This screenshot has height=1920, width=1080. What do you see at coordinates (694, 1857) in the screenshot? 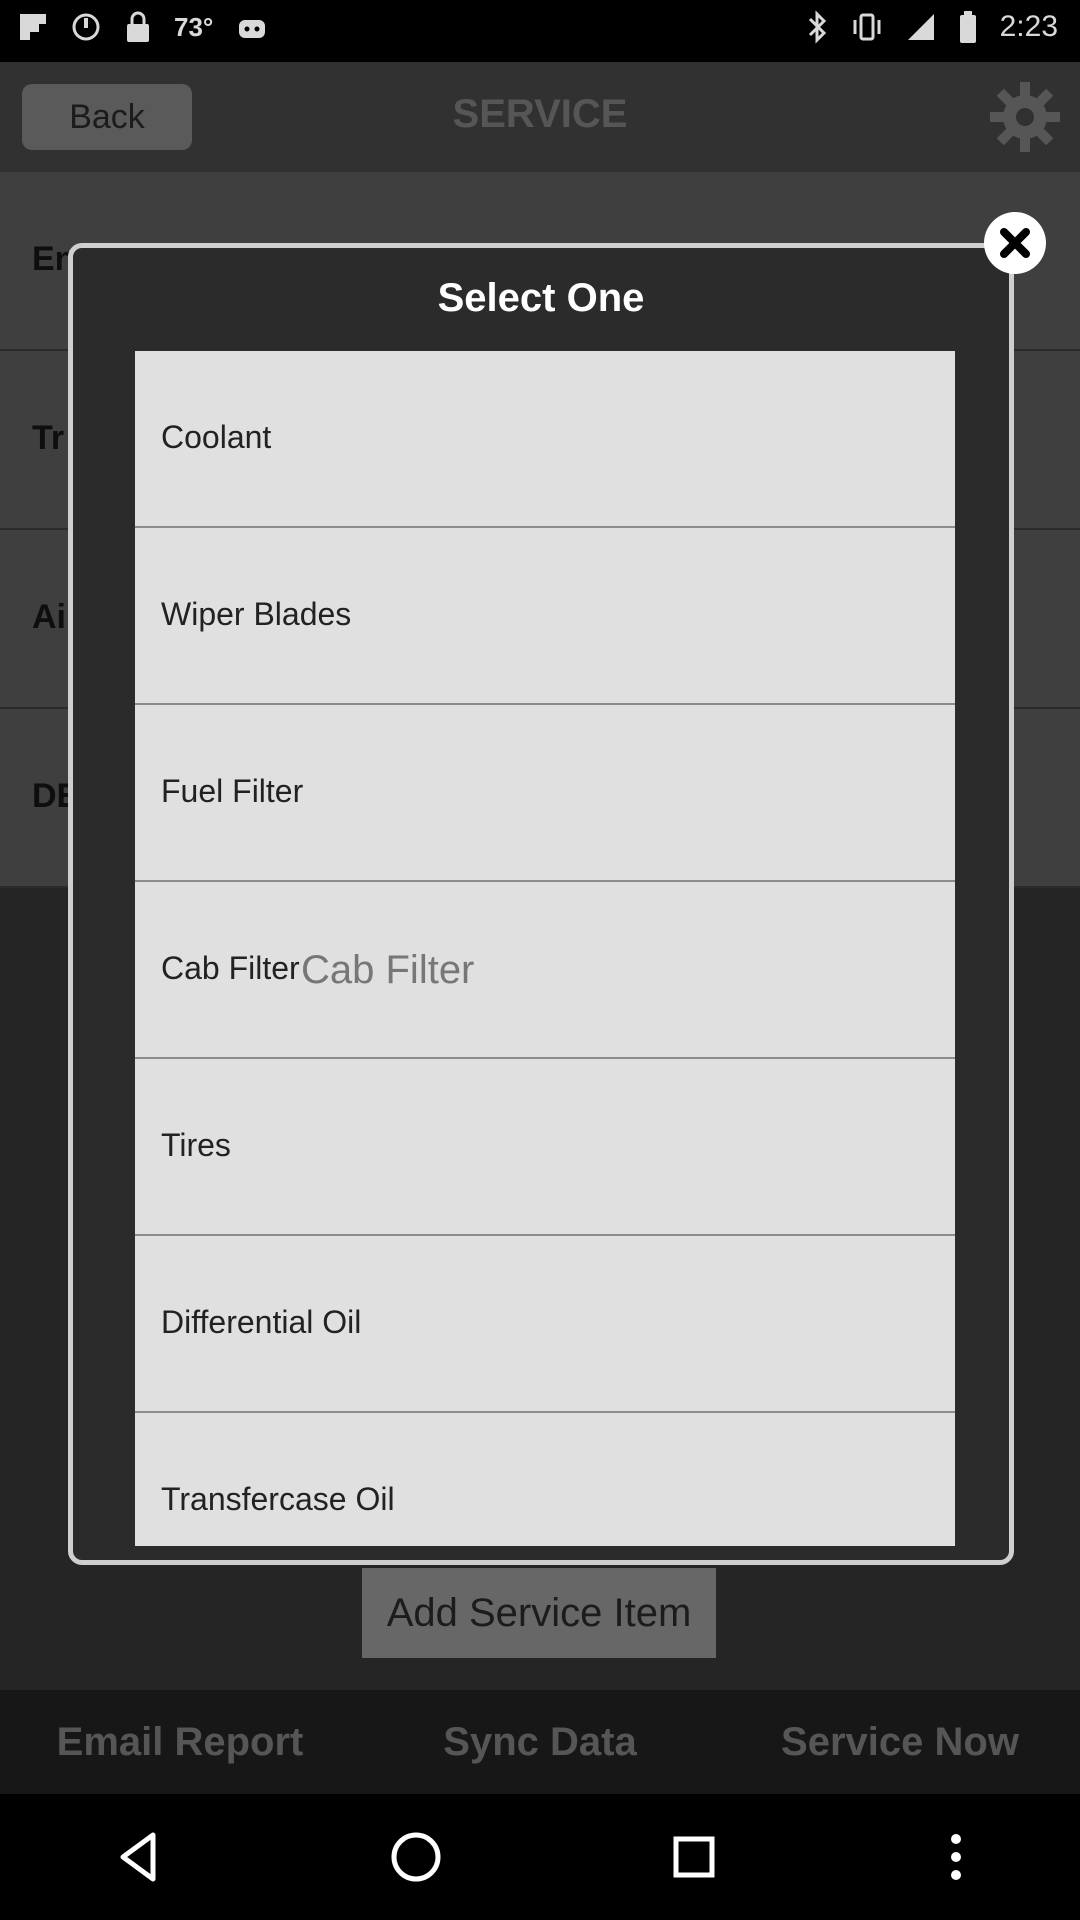
I see `recents-square-icon` at bounding box center [694, 1857].